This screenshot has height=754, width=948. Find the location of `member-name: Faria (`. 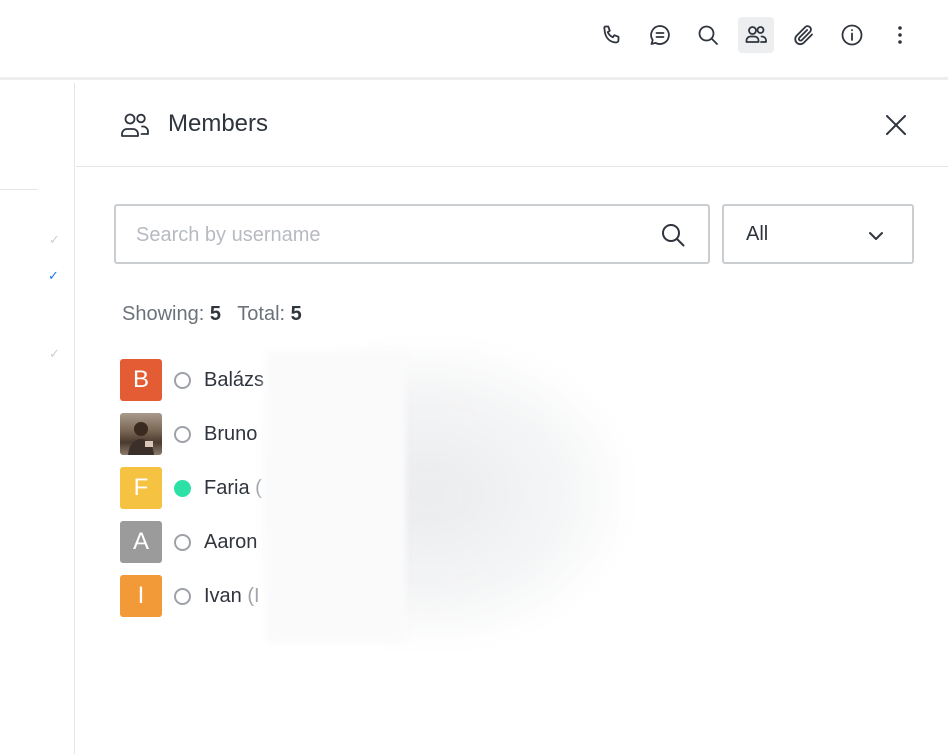

member-name: Faria ( is located at coordinates (233, 488).